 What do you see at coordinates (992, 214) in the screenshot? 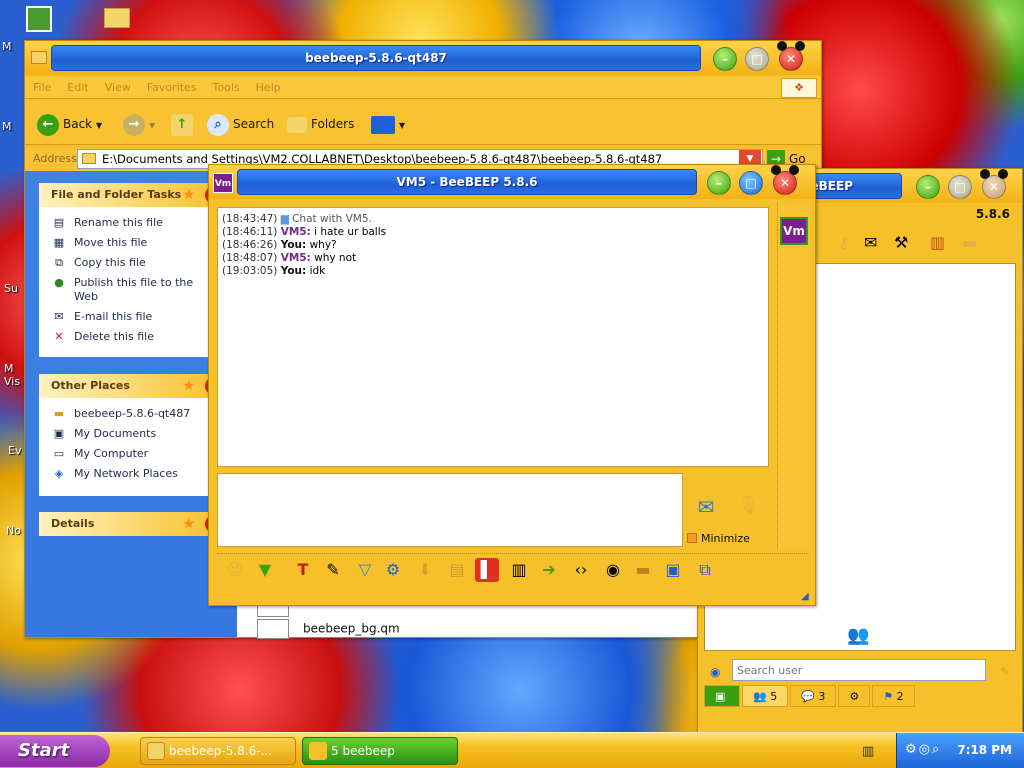
I see `version-label: 5.8.6` at bounding box center [992, 214].